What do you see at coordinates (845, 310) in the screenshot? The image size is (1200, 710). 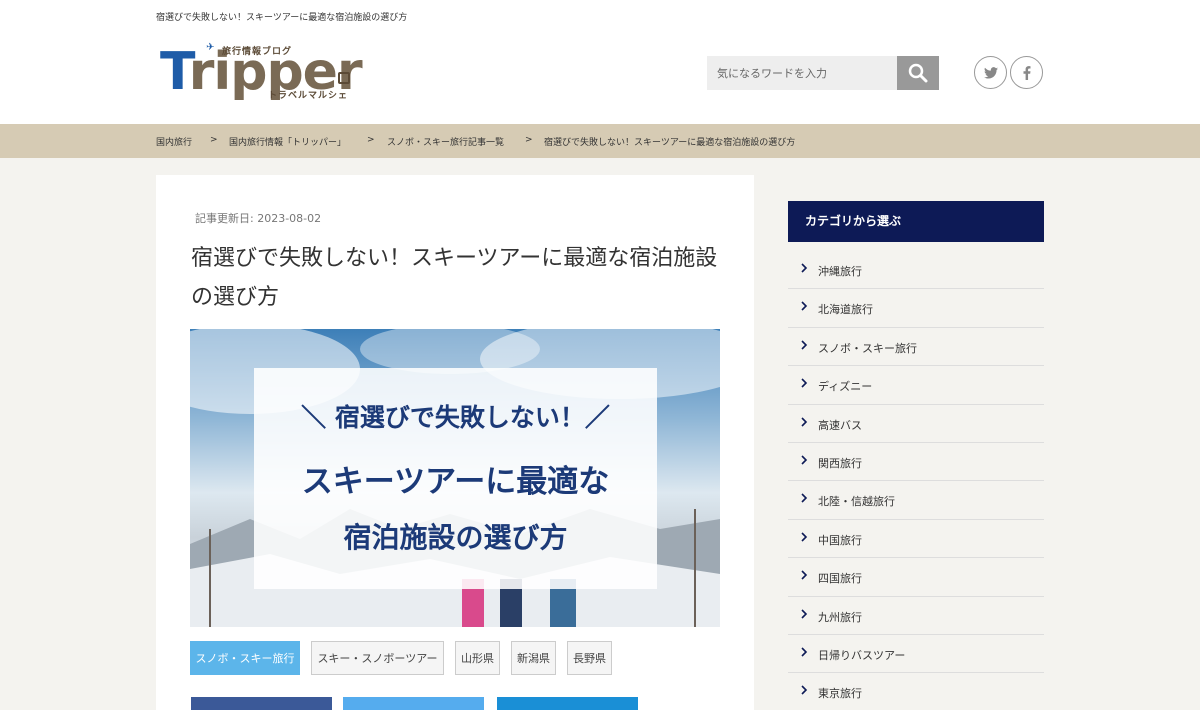 I see `sidebar-category-label: 北海道旅行` at bounding box center [845, 310].